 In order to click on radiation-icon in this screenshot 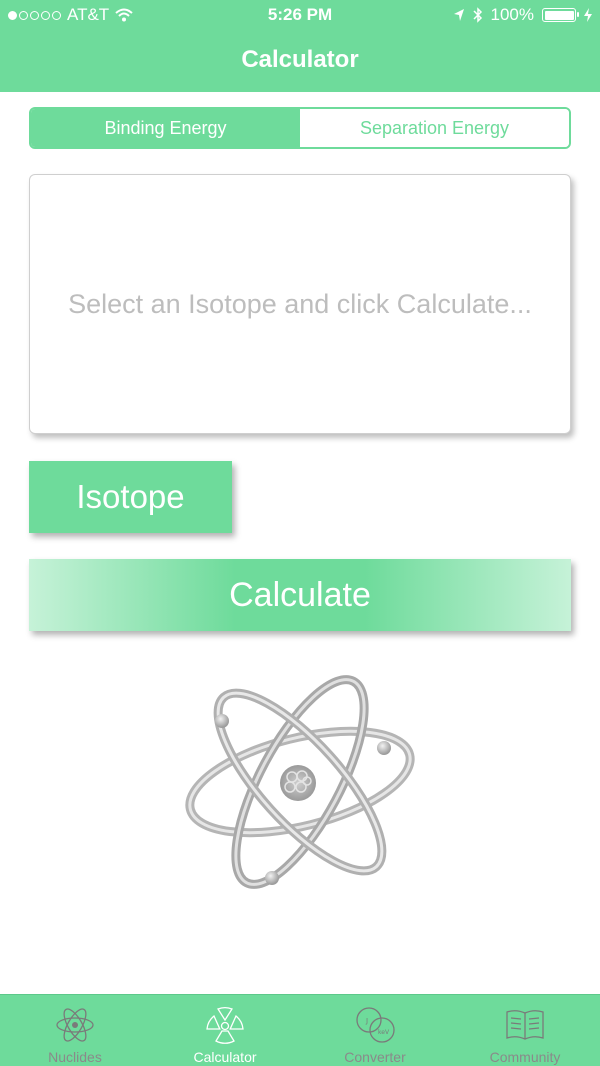, I will do `click(225, 1025)`.